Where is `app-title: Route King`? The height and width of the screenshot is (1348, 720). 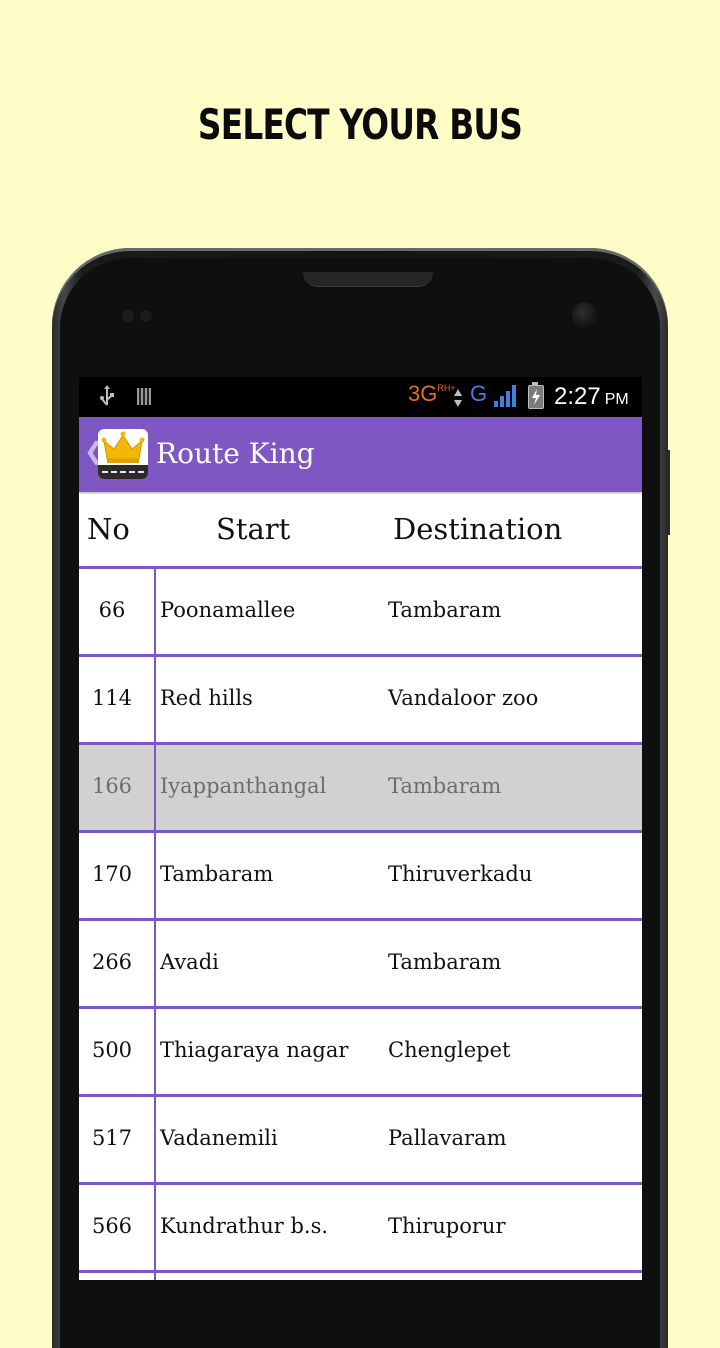
app-title: Route King is located at coordinates (235, 453).